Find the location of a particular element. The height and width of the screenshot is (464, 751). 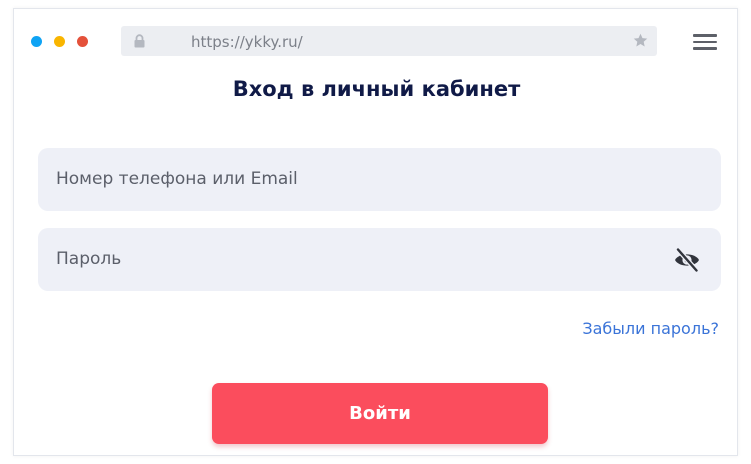

page-title: Вход в личный кабинет is located at coordinates (376, 89).